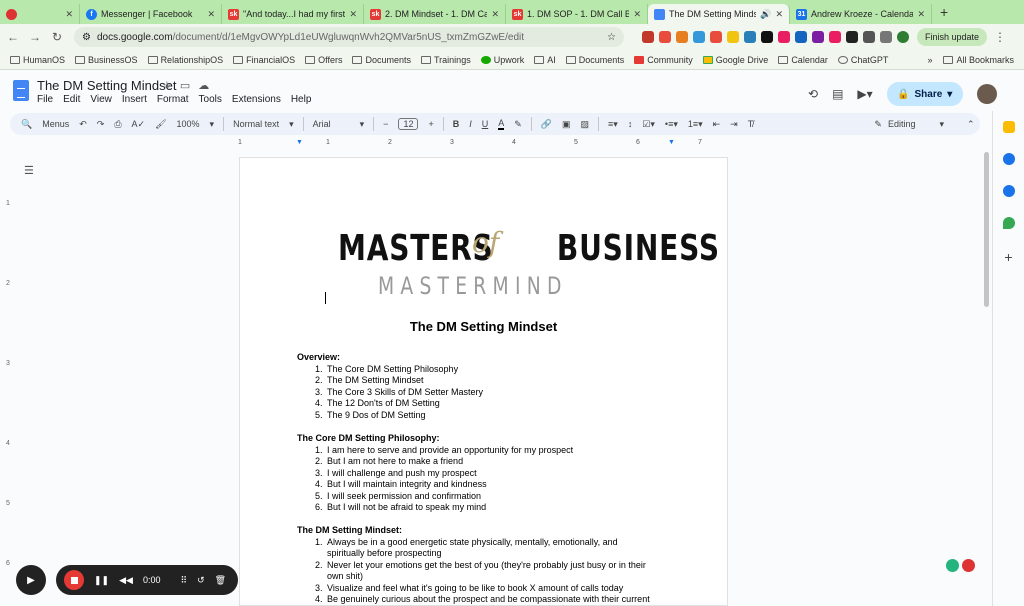 The width and height of the screenshot is (1024, 606). What do you see at coordinates (735, 60) in the screenshot?
I see `bookmark-item: Google Drive` at bounding box center [735, 60].